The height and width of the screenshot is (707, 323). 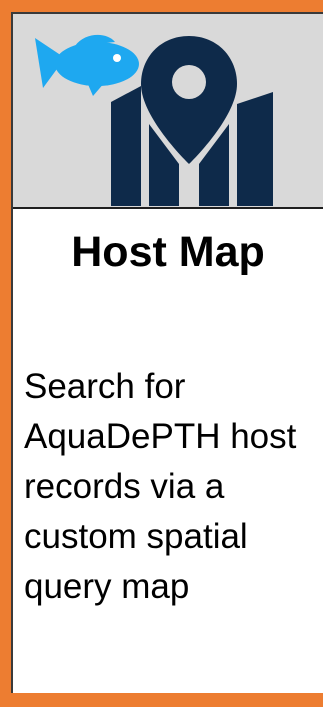 I want to click on card-title: Host Map, so click(x=168, y=252).